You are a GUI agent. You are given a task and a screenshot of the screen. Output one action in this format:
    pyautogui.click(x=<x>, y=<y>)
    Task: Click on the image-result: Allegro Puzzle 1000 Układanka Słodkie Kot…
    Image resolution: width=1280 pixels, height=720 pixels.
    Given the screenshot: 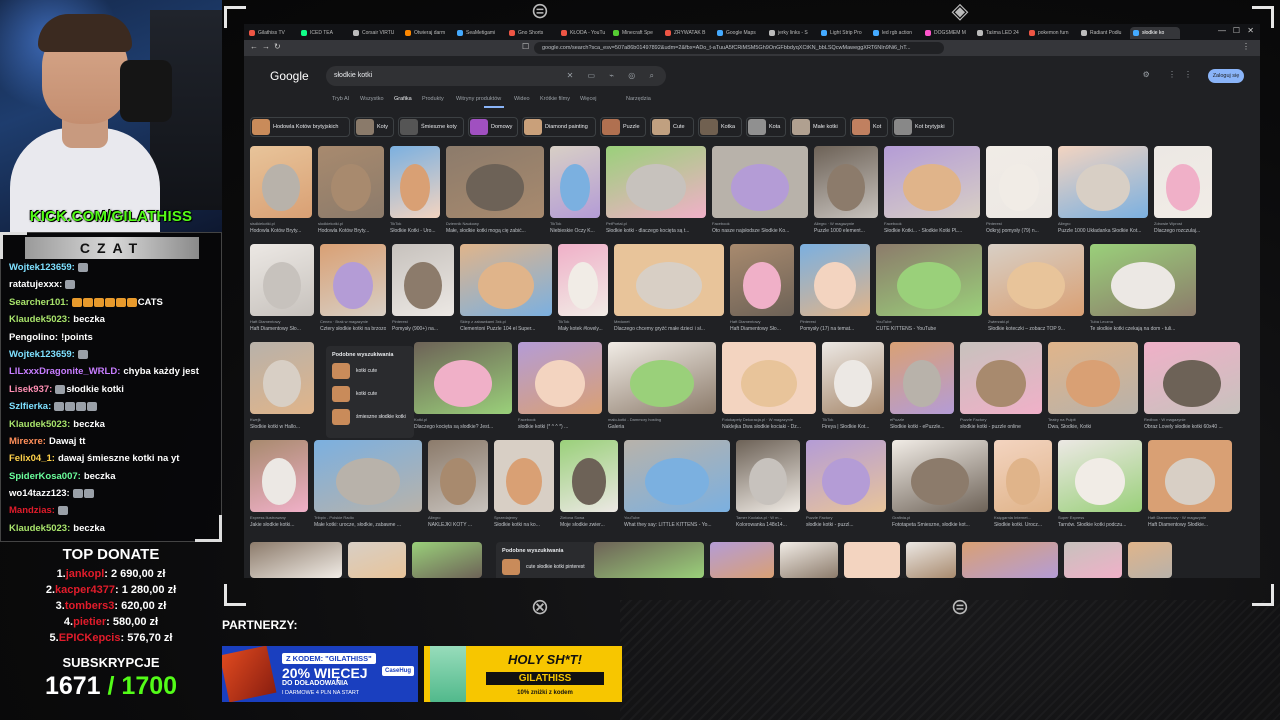 What is the action you would take?
    pyautogui.click(x=1103, y=193)
    